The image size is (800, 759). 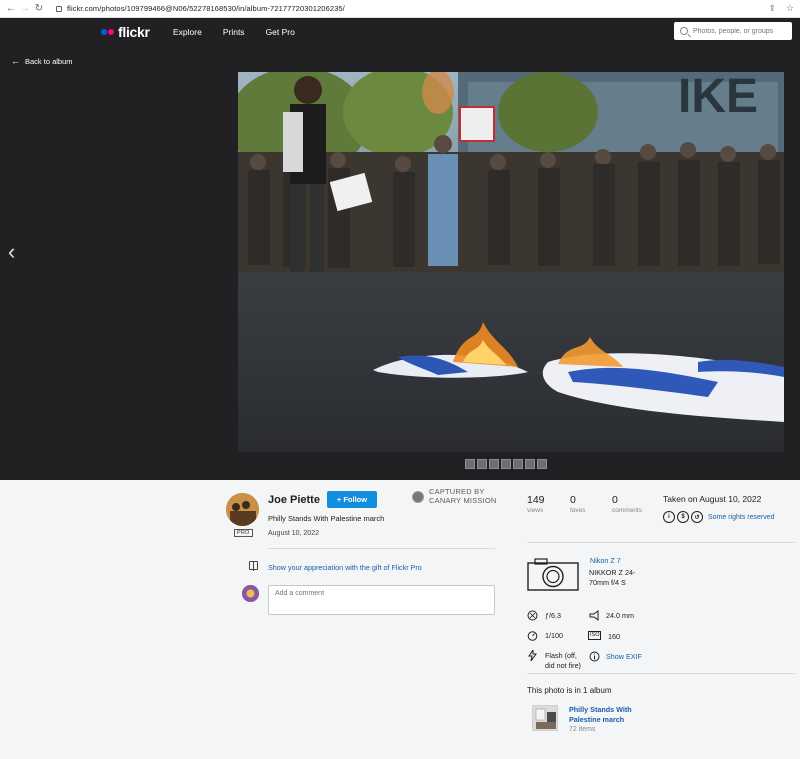 I want to click on share-icon: ⇪, so click(x=772, y=8).